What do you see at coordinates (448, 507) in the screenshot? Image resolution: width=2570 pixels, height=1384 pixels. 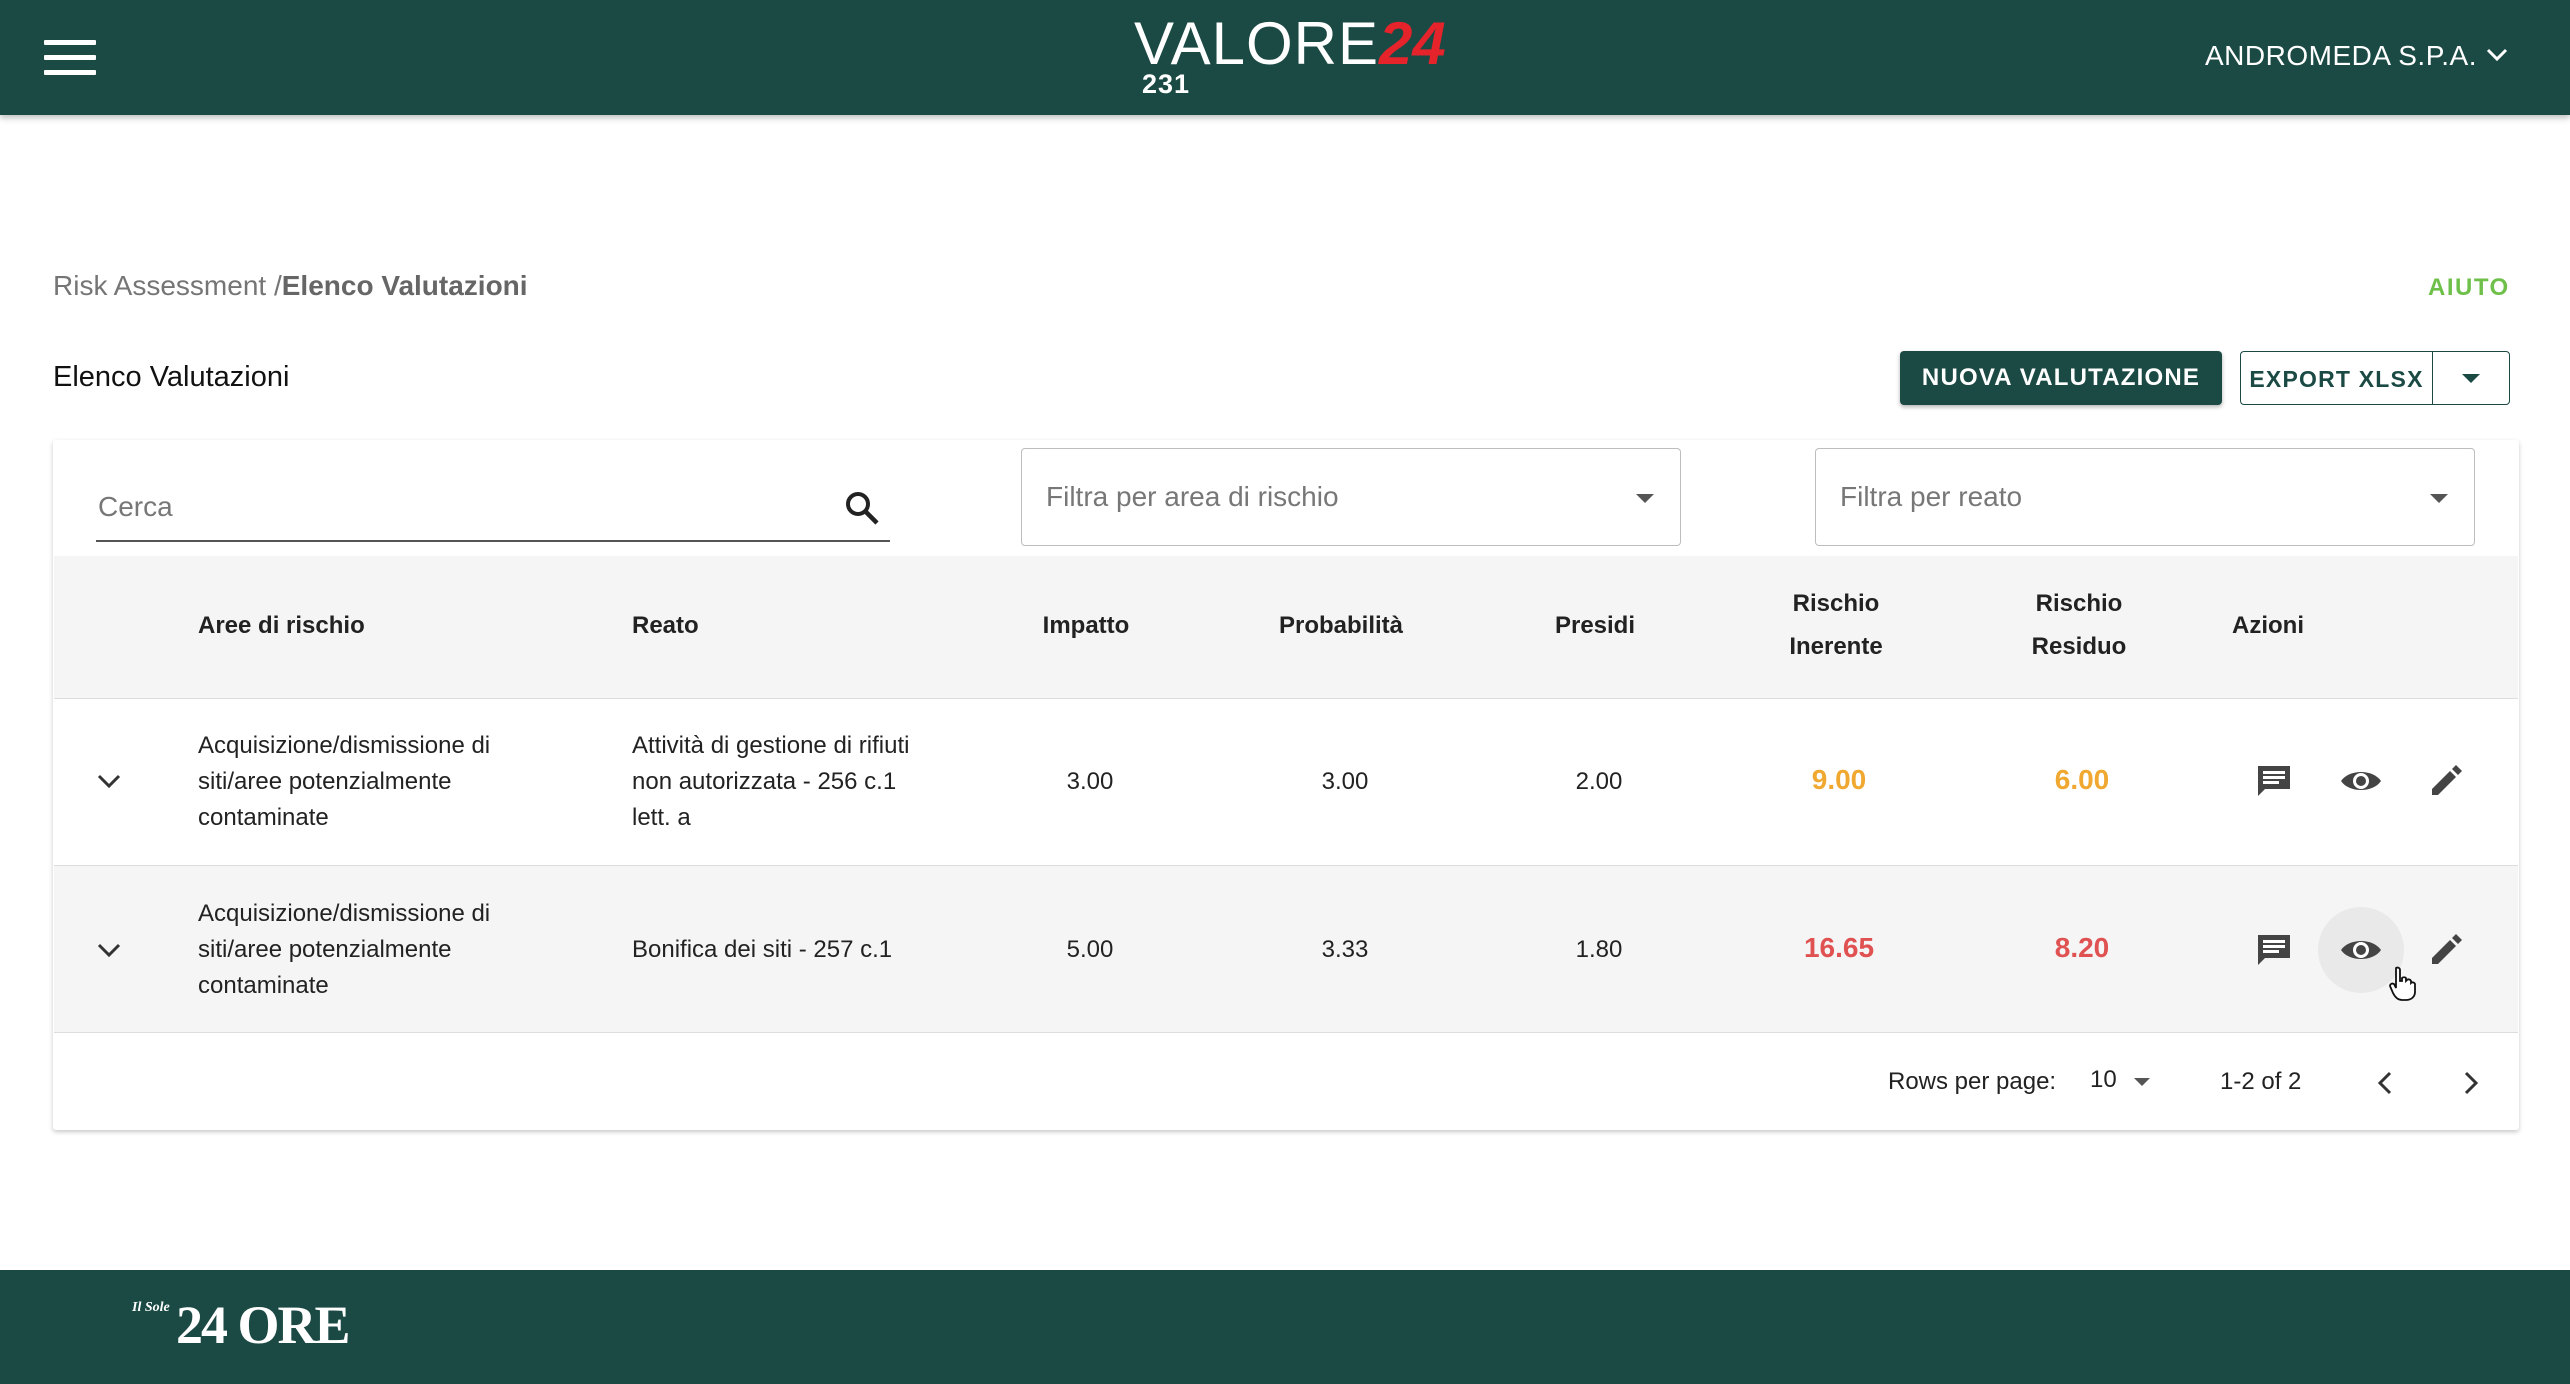 I see `search-input` at bounding box center [448, 507].